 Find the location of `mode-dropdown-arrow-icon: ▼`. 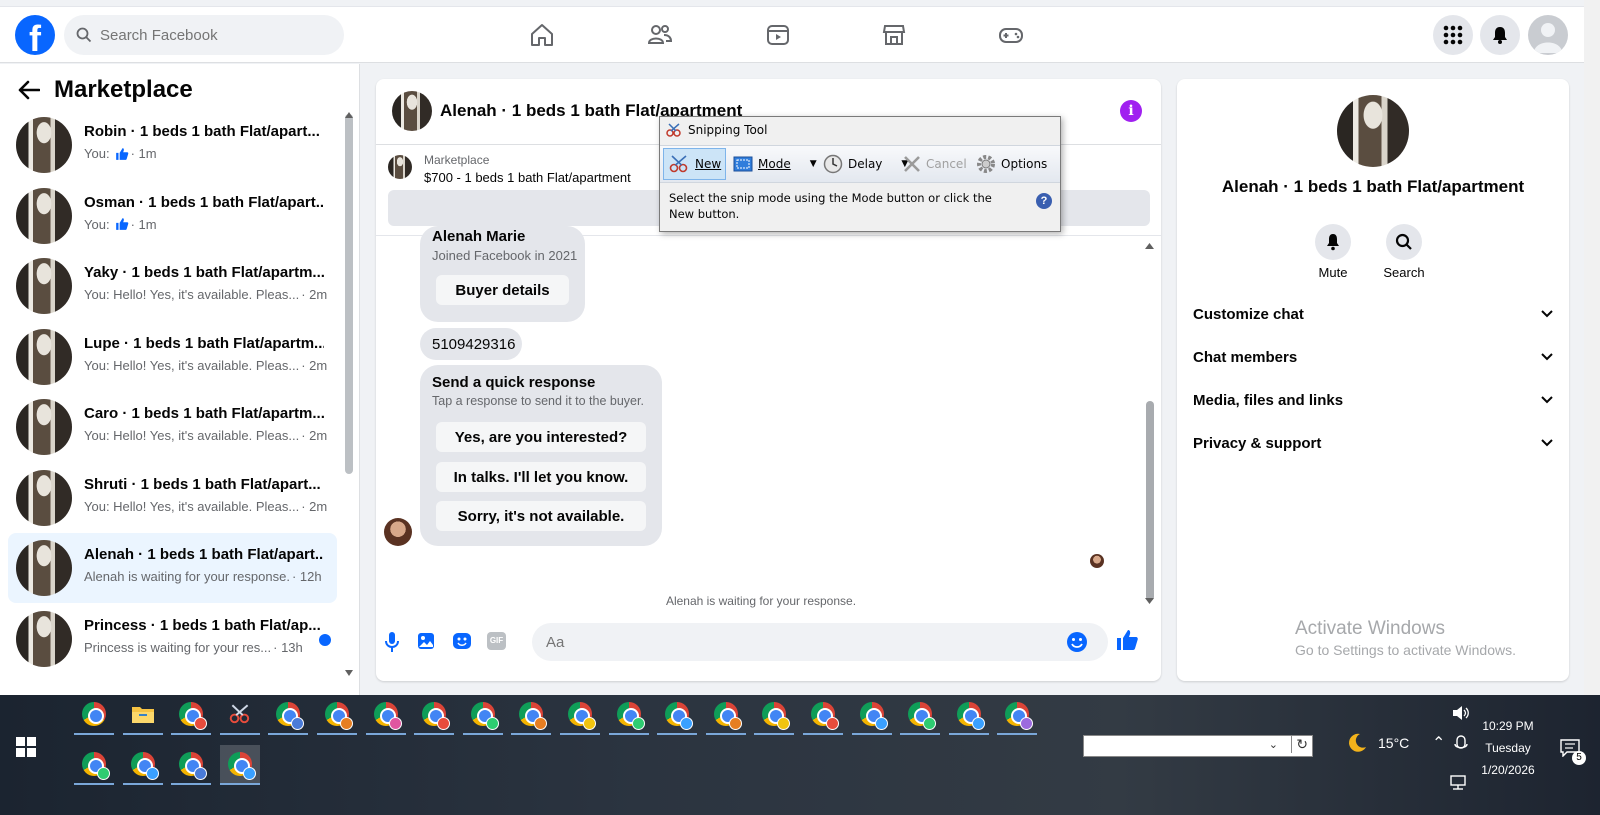

mode-dropdown-arrow-icon: ▼ is located at coordinates (813, 164).